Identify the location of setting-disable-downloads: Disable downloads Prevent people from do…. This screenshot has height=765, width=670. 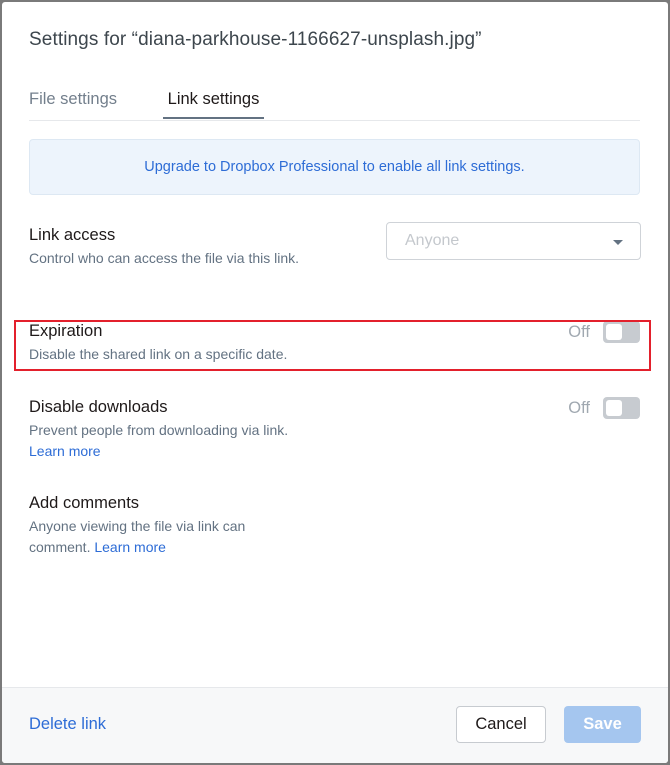
(189, 430).